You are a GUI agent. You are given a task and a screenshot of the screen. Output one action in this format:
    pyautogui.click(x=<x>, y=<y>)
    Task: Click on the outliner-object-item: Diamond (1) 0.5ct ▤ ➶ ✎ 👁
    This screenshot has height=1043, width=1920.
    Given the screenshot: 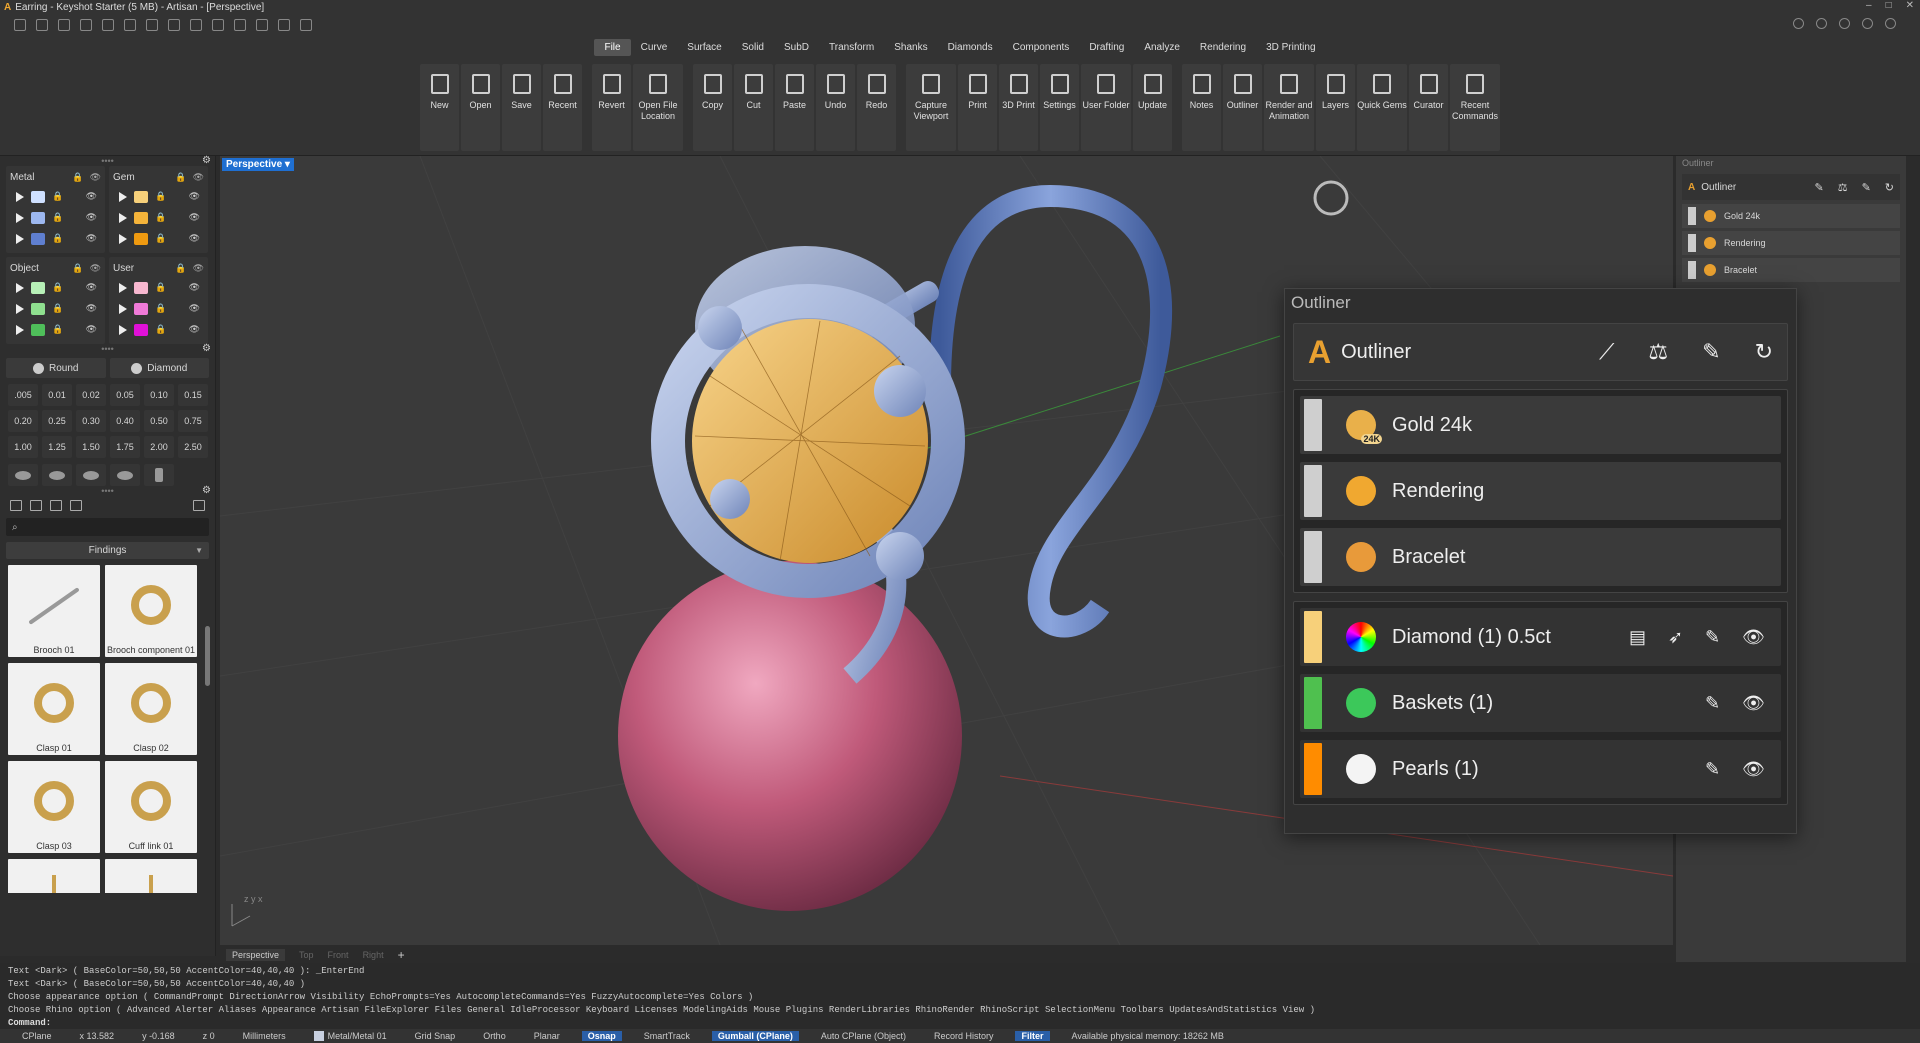 What is the action you would take?
    pyautogui.click(x=1540, y=637)
    